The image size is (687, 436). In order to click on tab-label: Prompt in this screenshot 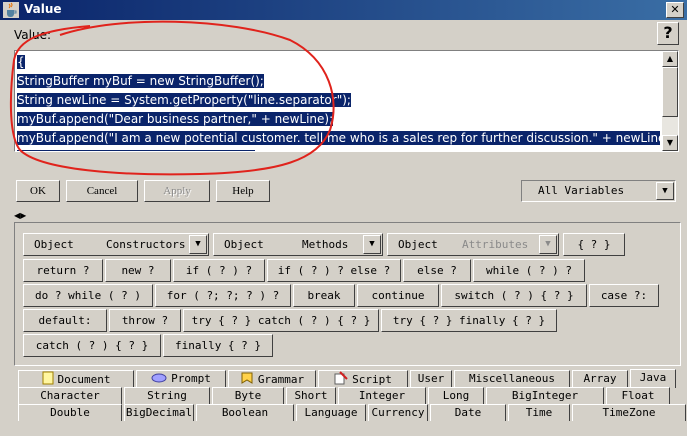, I will do `click(191, 378)`.